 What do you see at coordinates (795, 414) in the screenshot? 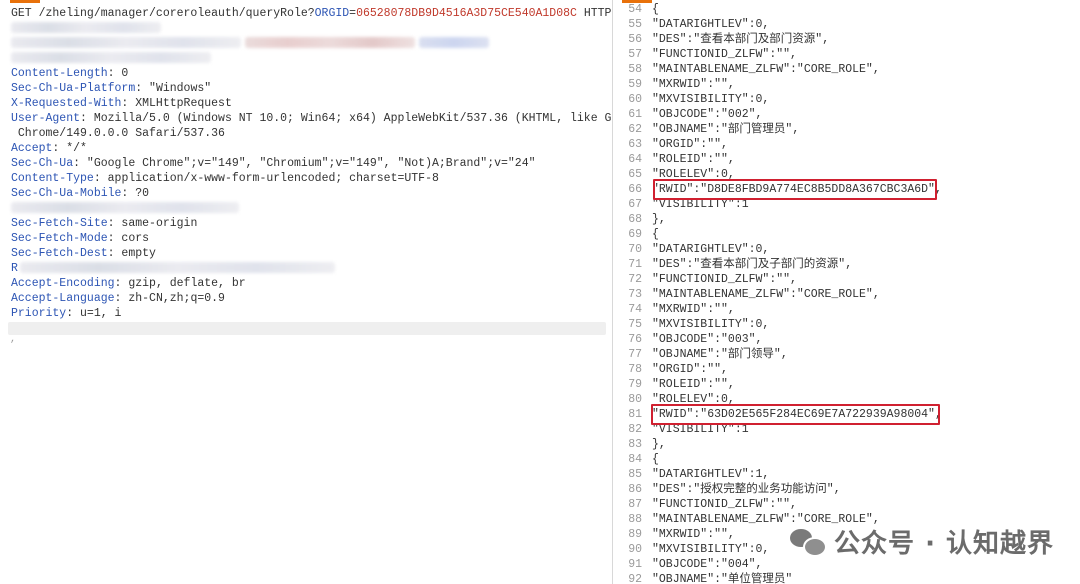
I see `rwid-highlight-box` at bounding box center [795, 414].